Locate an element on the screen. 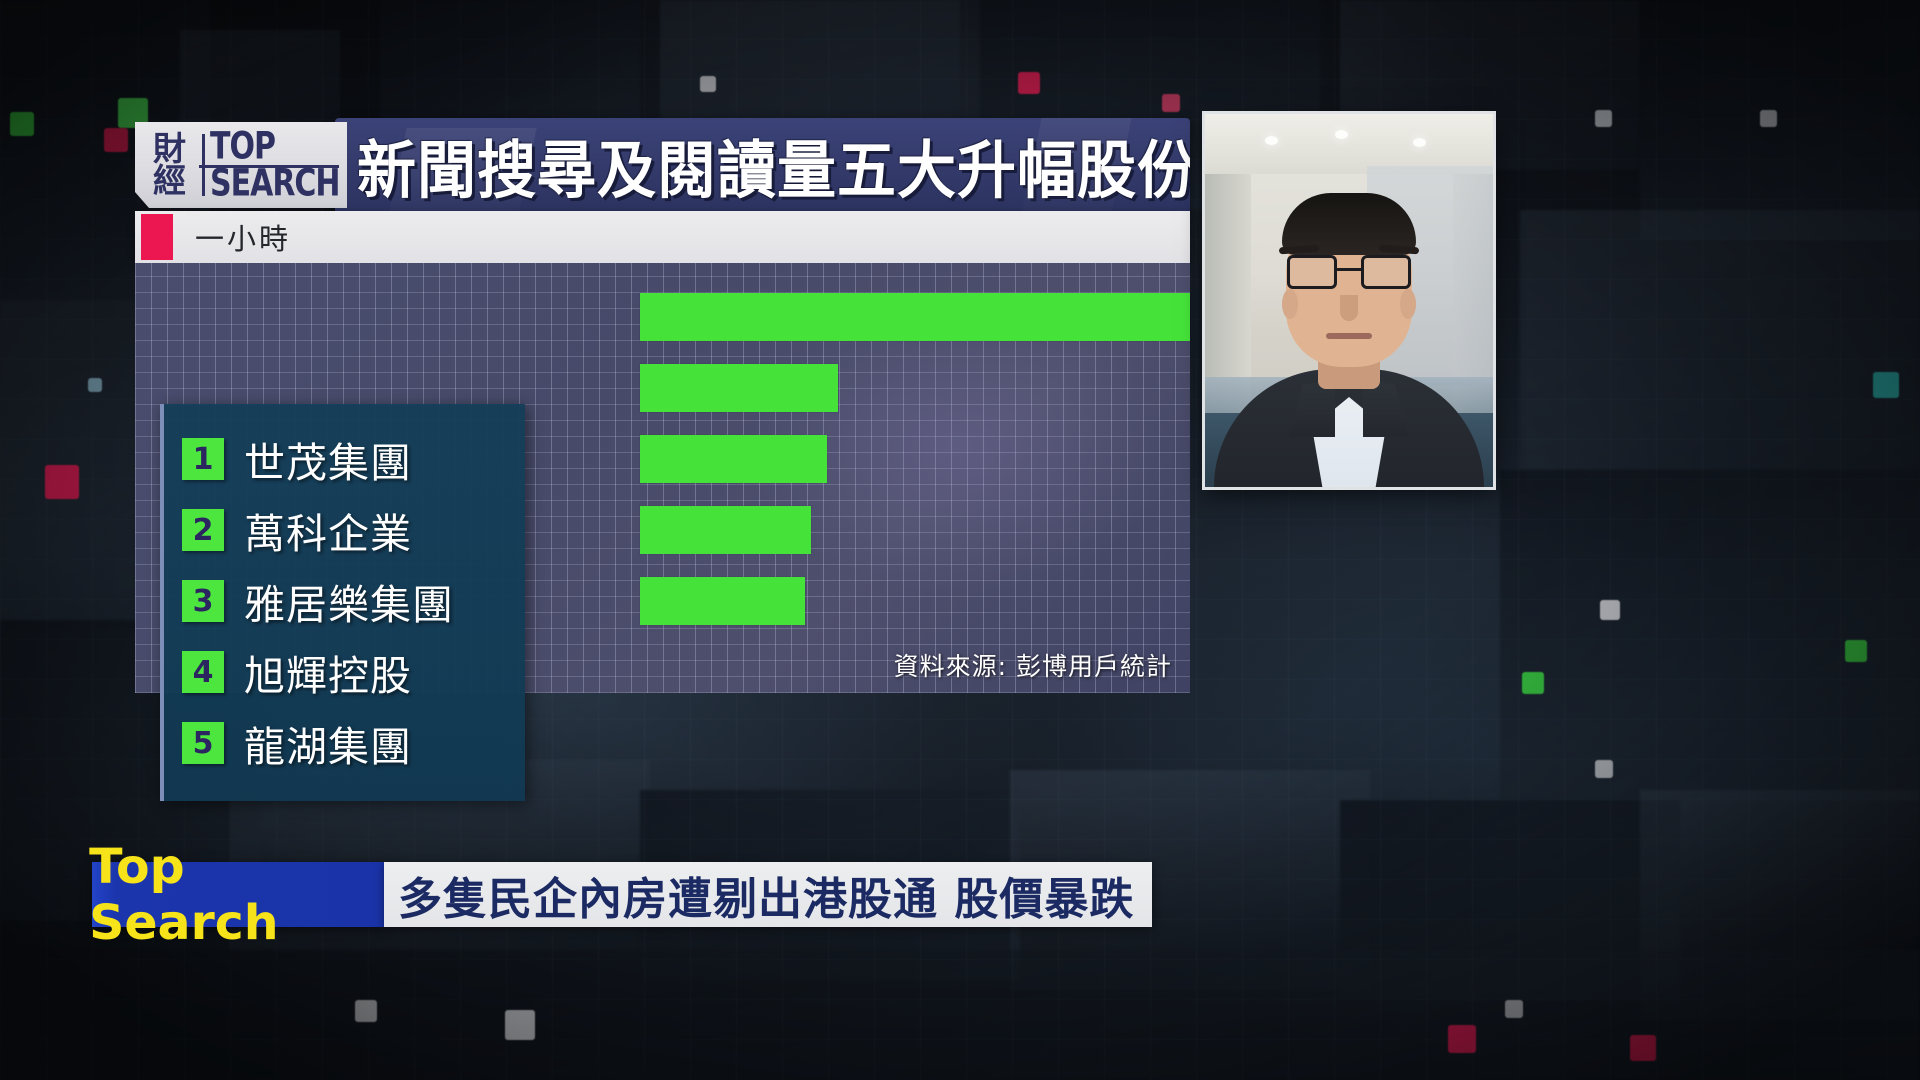  rank-badge: 2 is located at coordinates (203, 530).